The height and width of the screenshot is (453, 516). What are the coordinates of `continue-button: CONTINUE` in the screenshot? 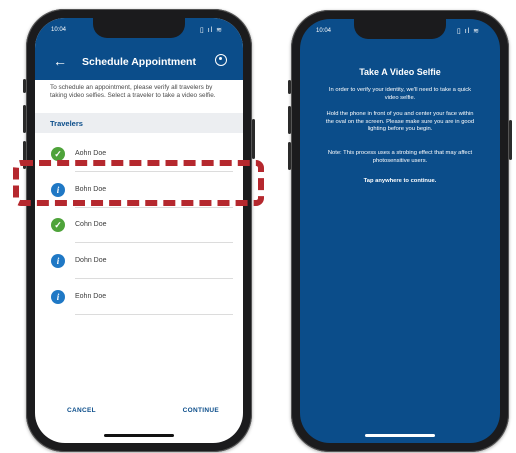 It's located at (201, 410).